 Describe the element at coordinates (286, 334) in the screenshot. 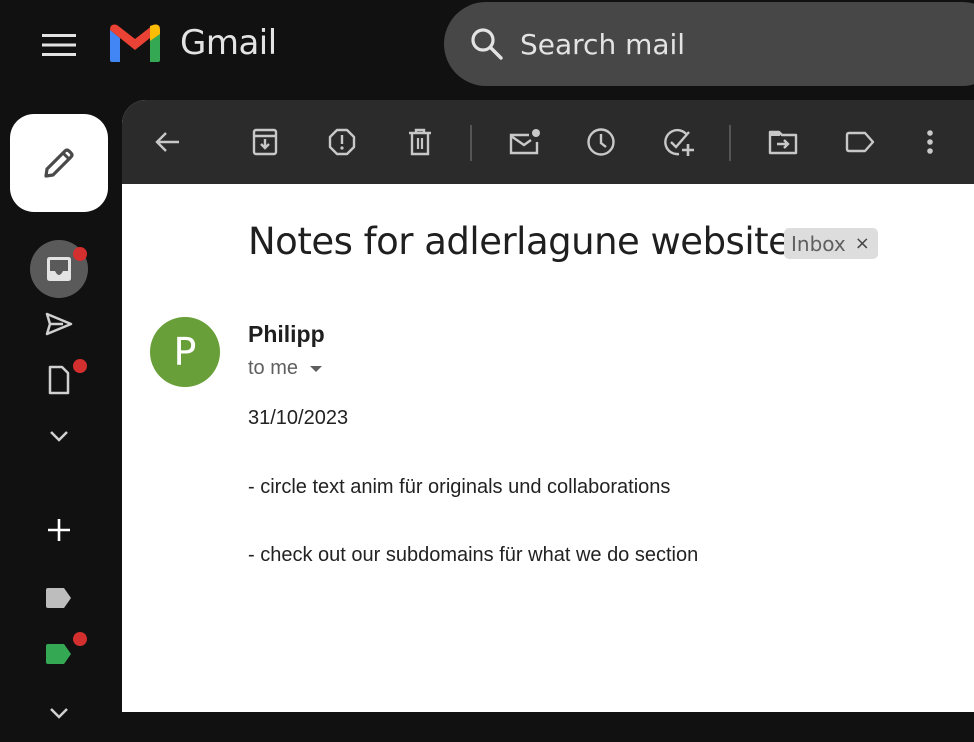

I see `sender-name: Philipp` at that location.